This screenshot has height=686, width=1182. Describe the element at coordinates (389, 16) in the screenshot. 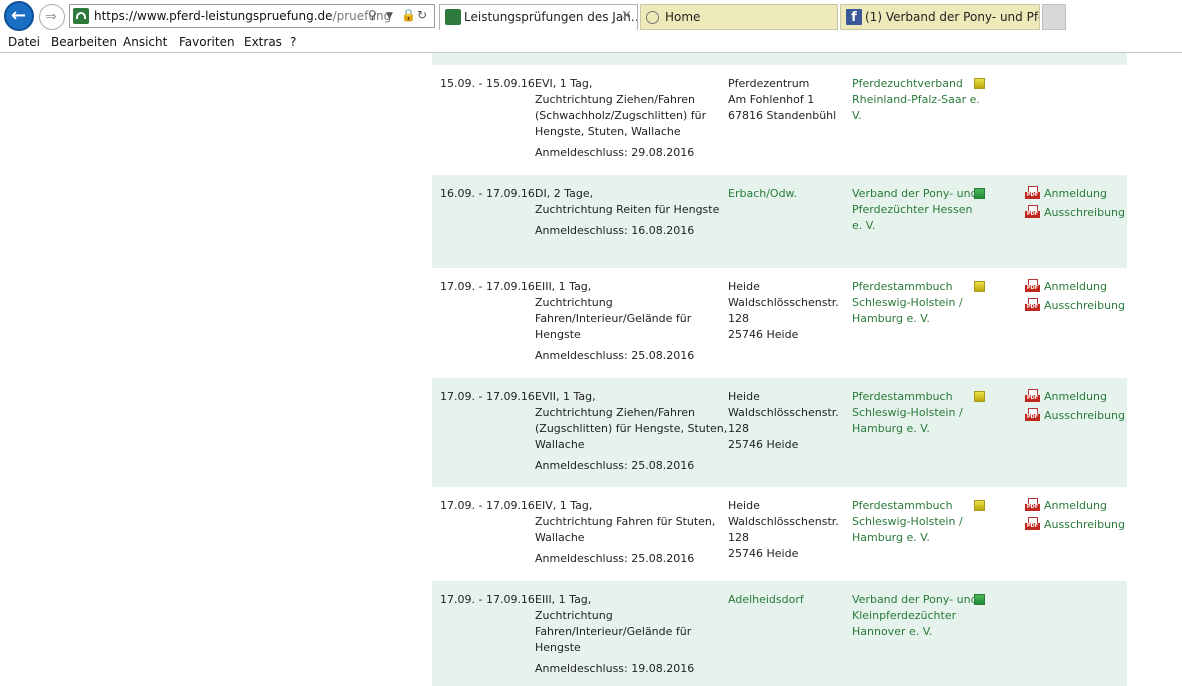

I see `chevron-down-icon: ▼` at that location.